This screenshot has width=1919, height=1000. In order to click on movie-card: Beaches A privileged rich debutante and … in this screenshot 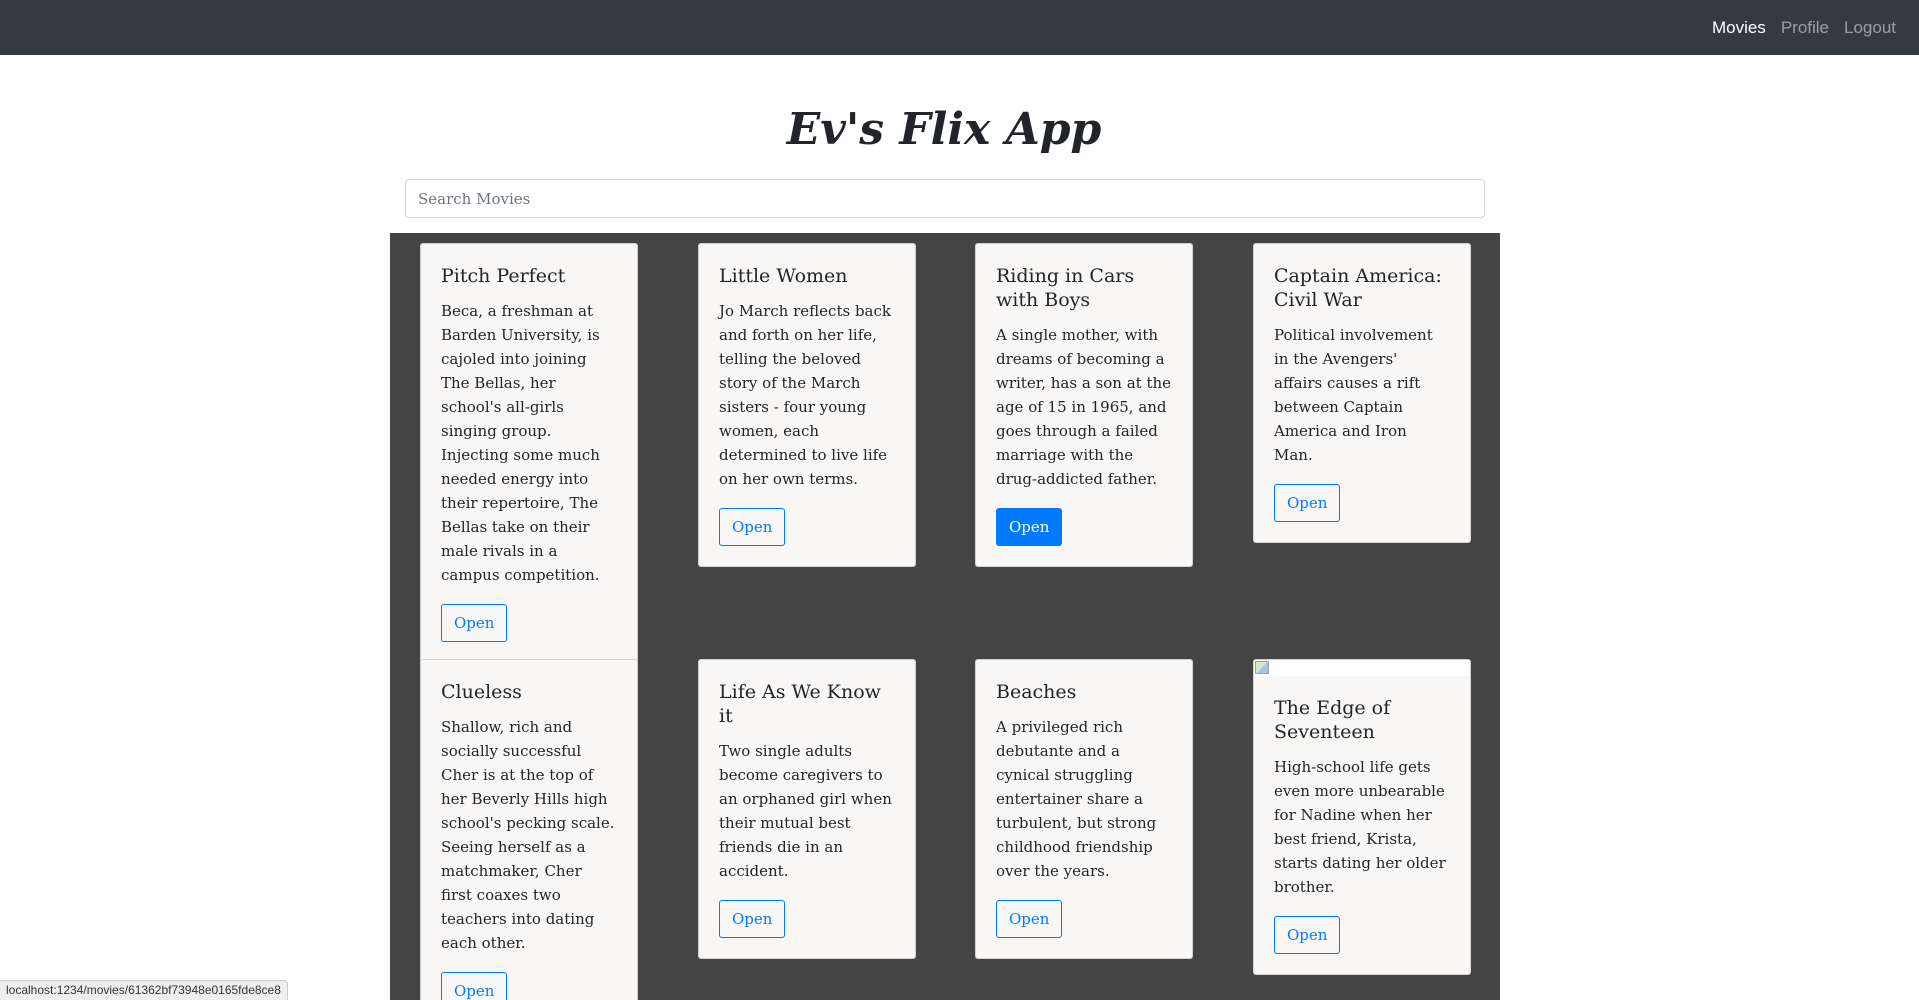, I will do `click(1084, 809)`.